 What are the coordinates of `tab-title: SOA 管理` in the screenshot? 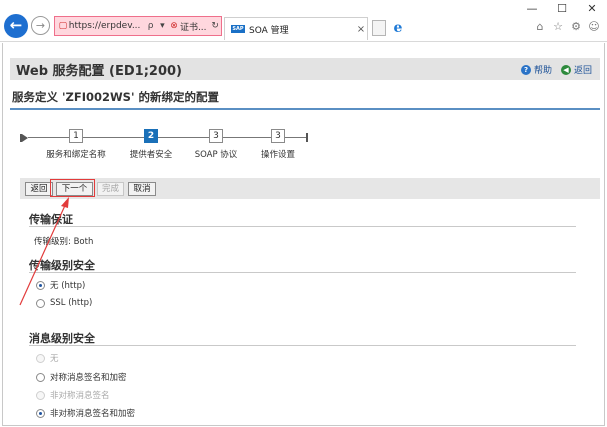 It's located at (269, 30).